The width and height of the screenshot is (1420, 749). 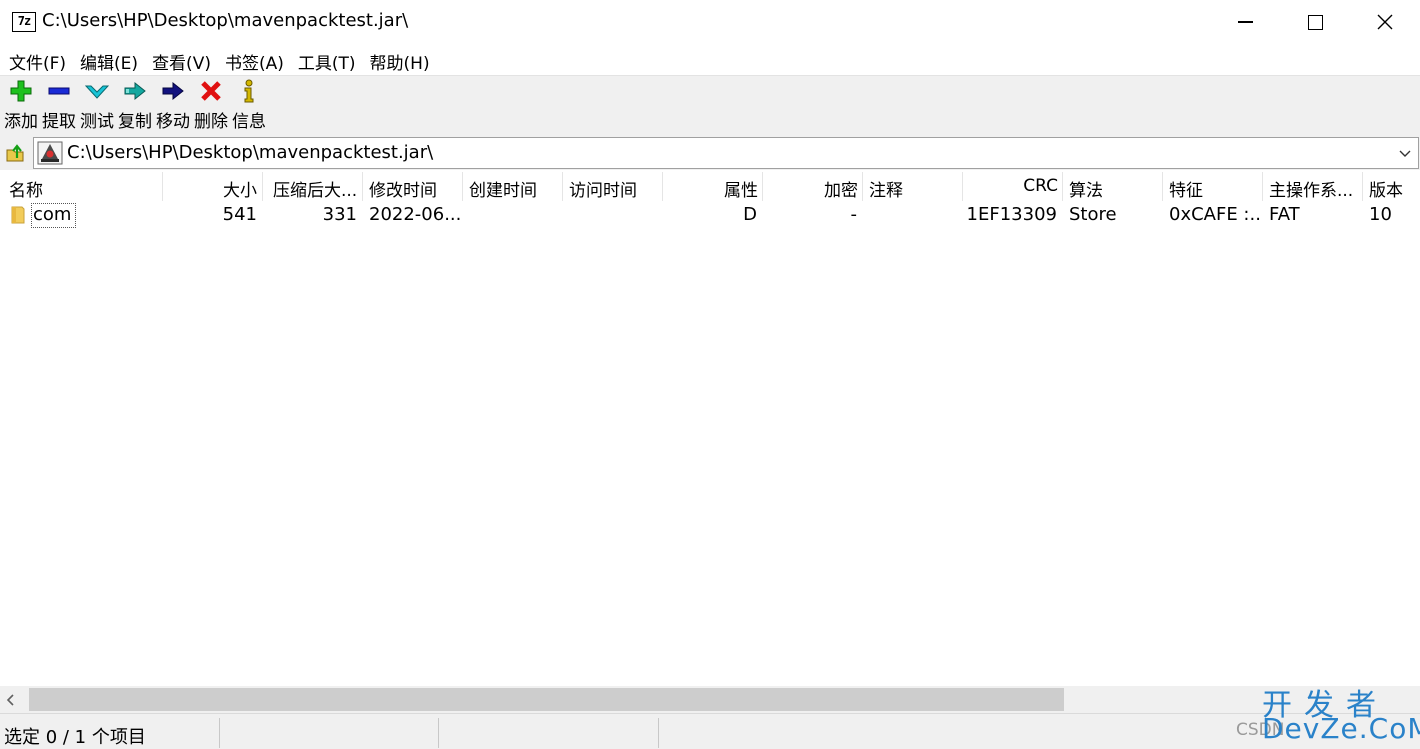 What do you see at coordinates (515, 215) in the screenshot?
I see `cell-created` at bounding box center [515, 215].